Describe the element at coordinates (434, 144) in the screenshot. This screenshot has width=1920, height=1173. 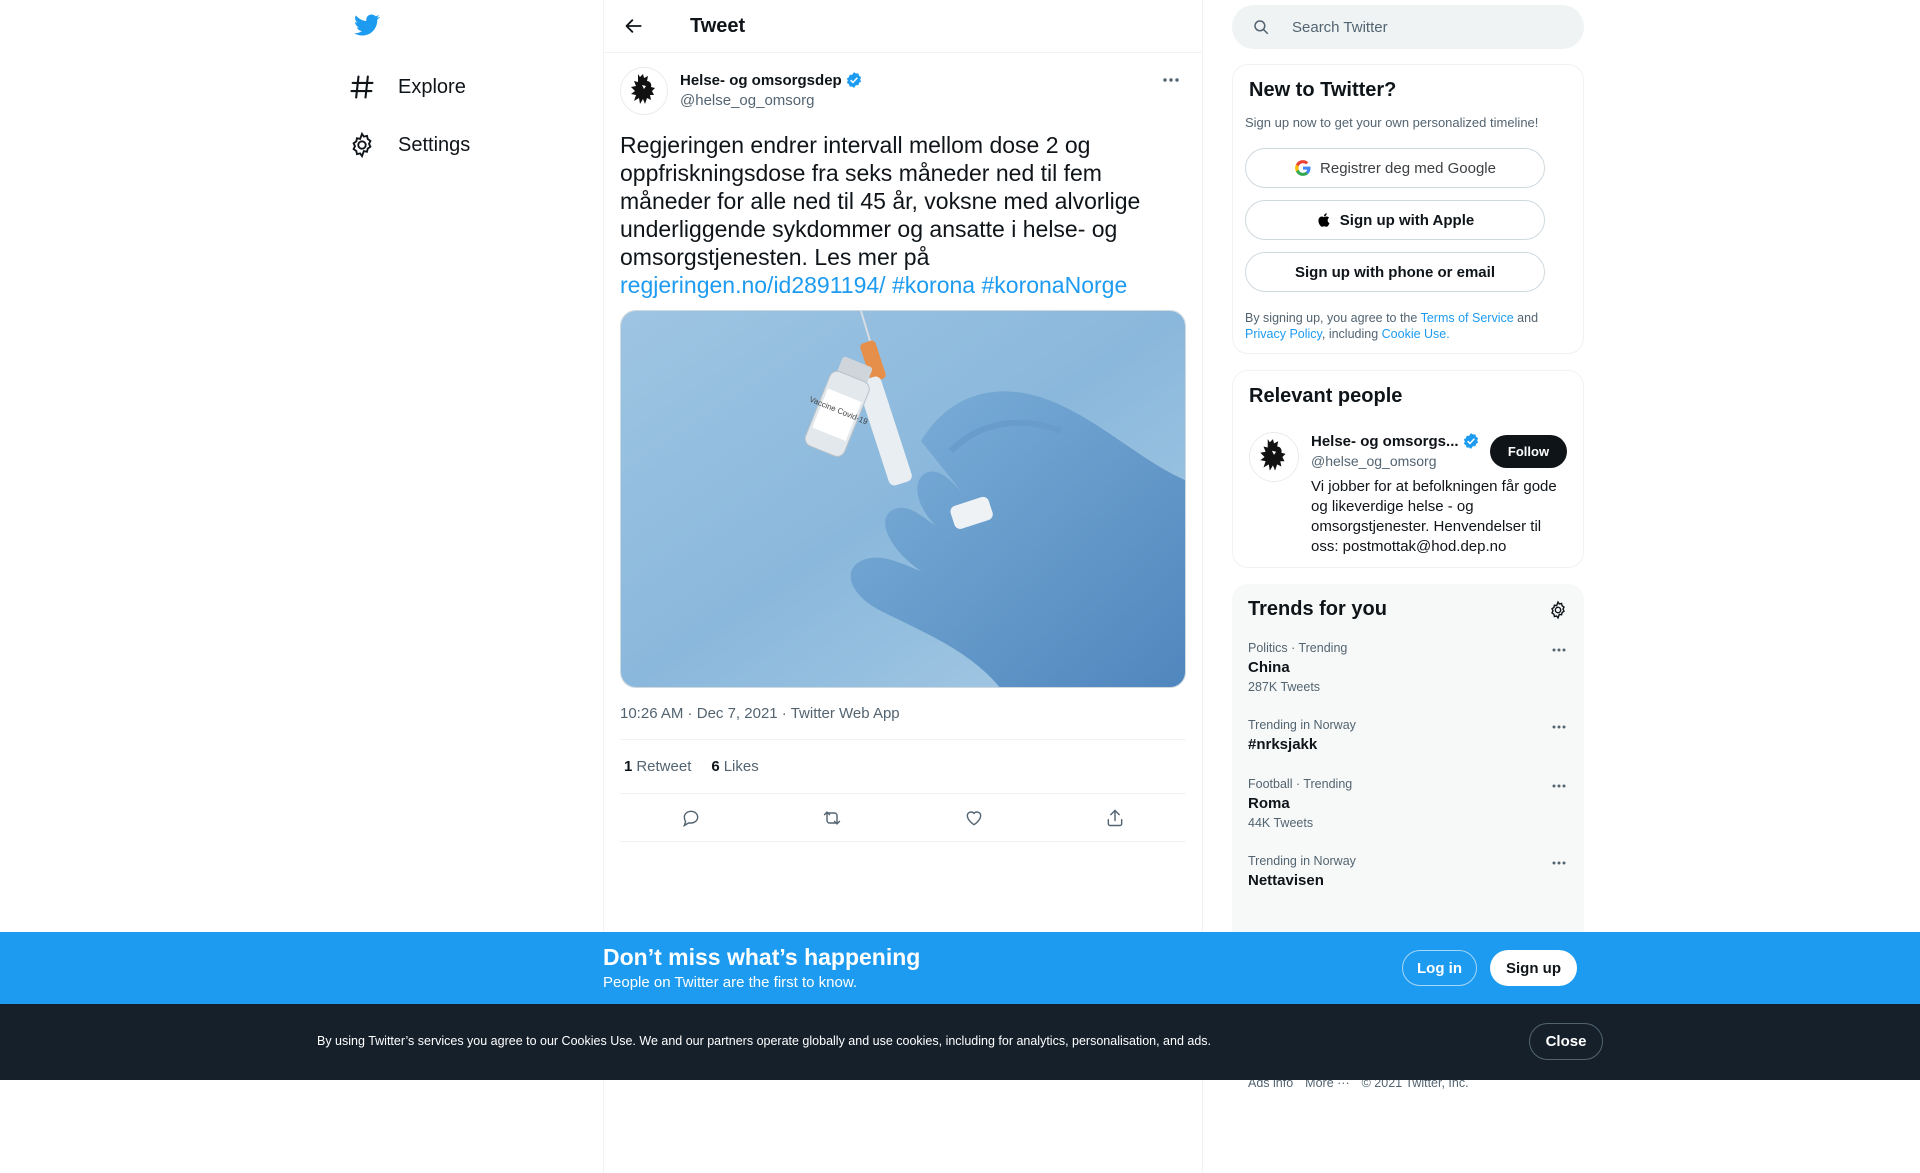
I see `nav-settings-label: Settings` at that location.